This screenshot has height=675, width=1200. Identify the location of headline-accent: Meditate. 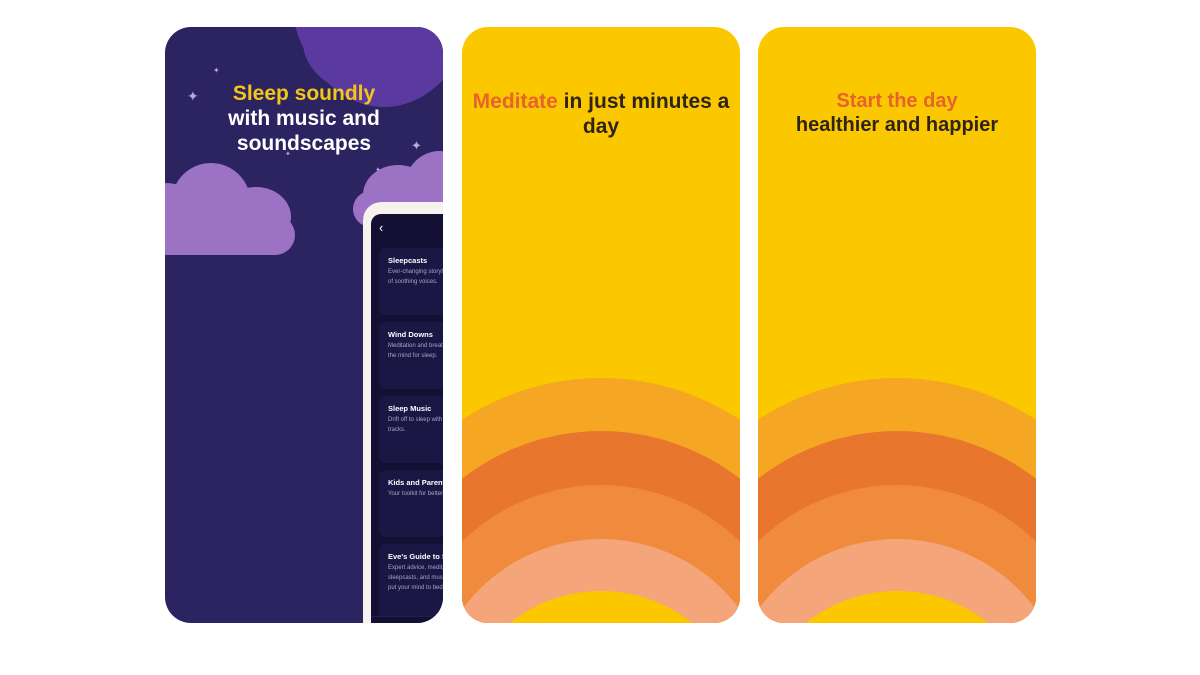
(515, 101).